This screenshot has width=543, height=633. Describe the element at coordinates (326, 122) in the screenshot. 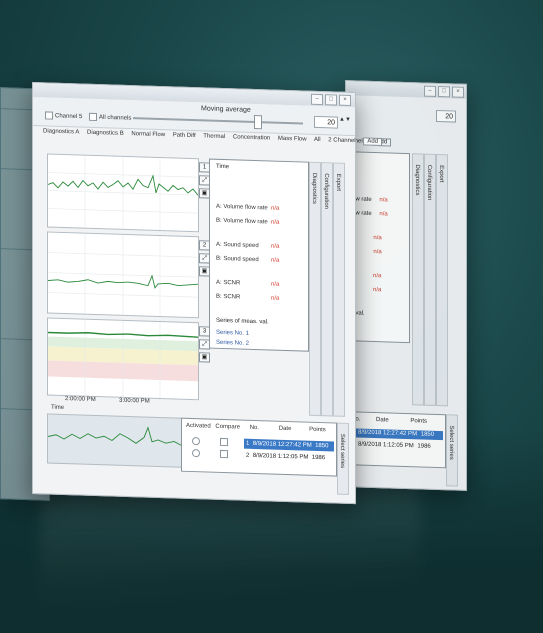

I see `moving-average-input: 20` at that location.